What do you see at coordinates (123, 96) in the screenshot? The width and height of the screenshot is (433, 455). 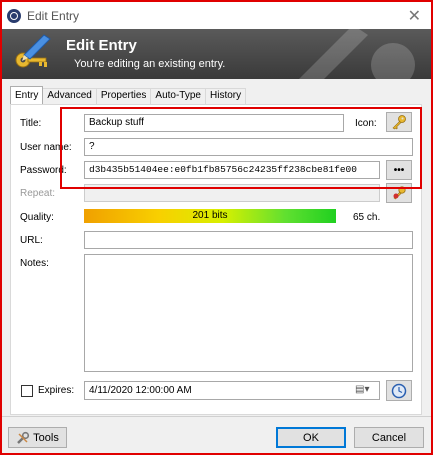 I see `tab-properties: Properties` at bounding box center [123, 96].